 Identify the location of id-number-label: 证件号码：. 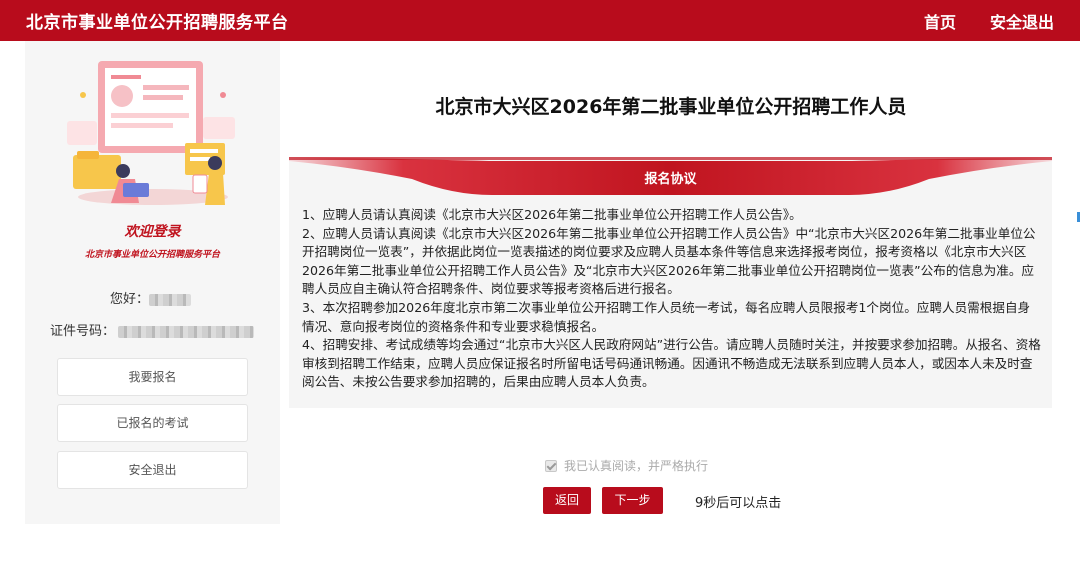
(82, 331).